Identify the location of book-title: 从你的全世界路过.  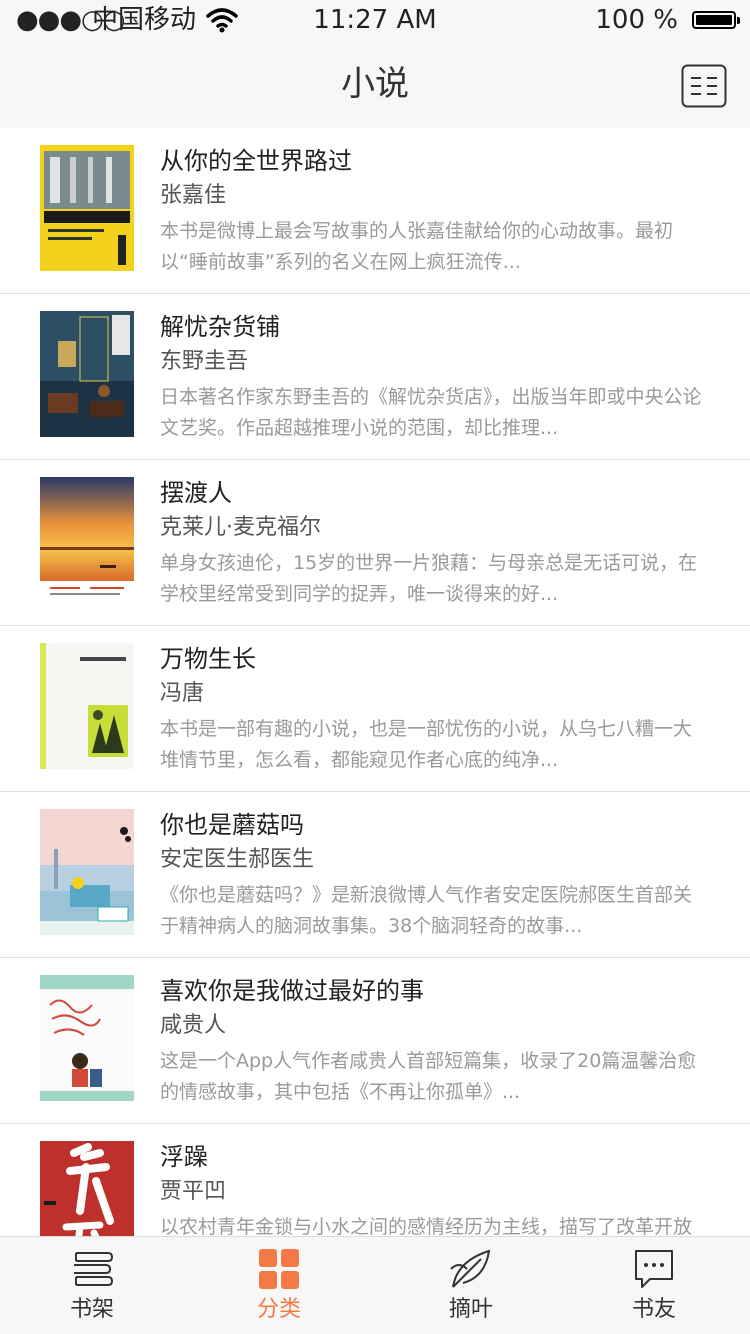
(256, 161).